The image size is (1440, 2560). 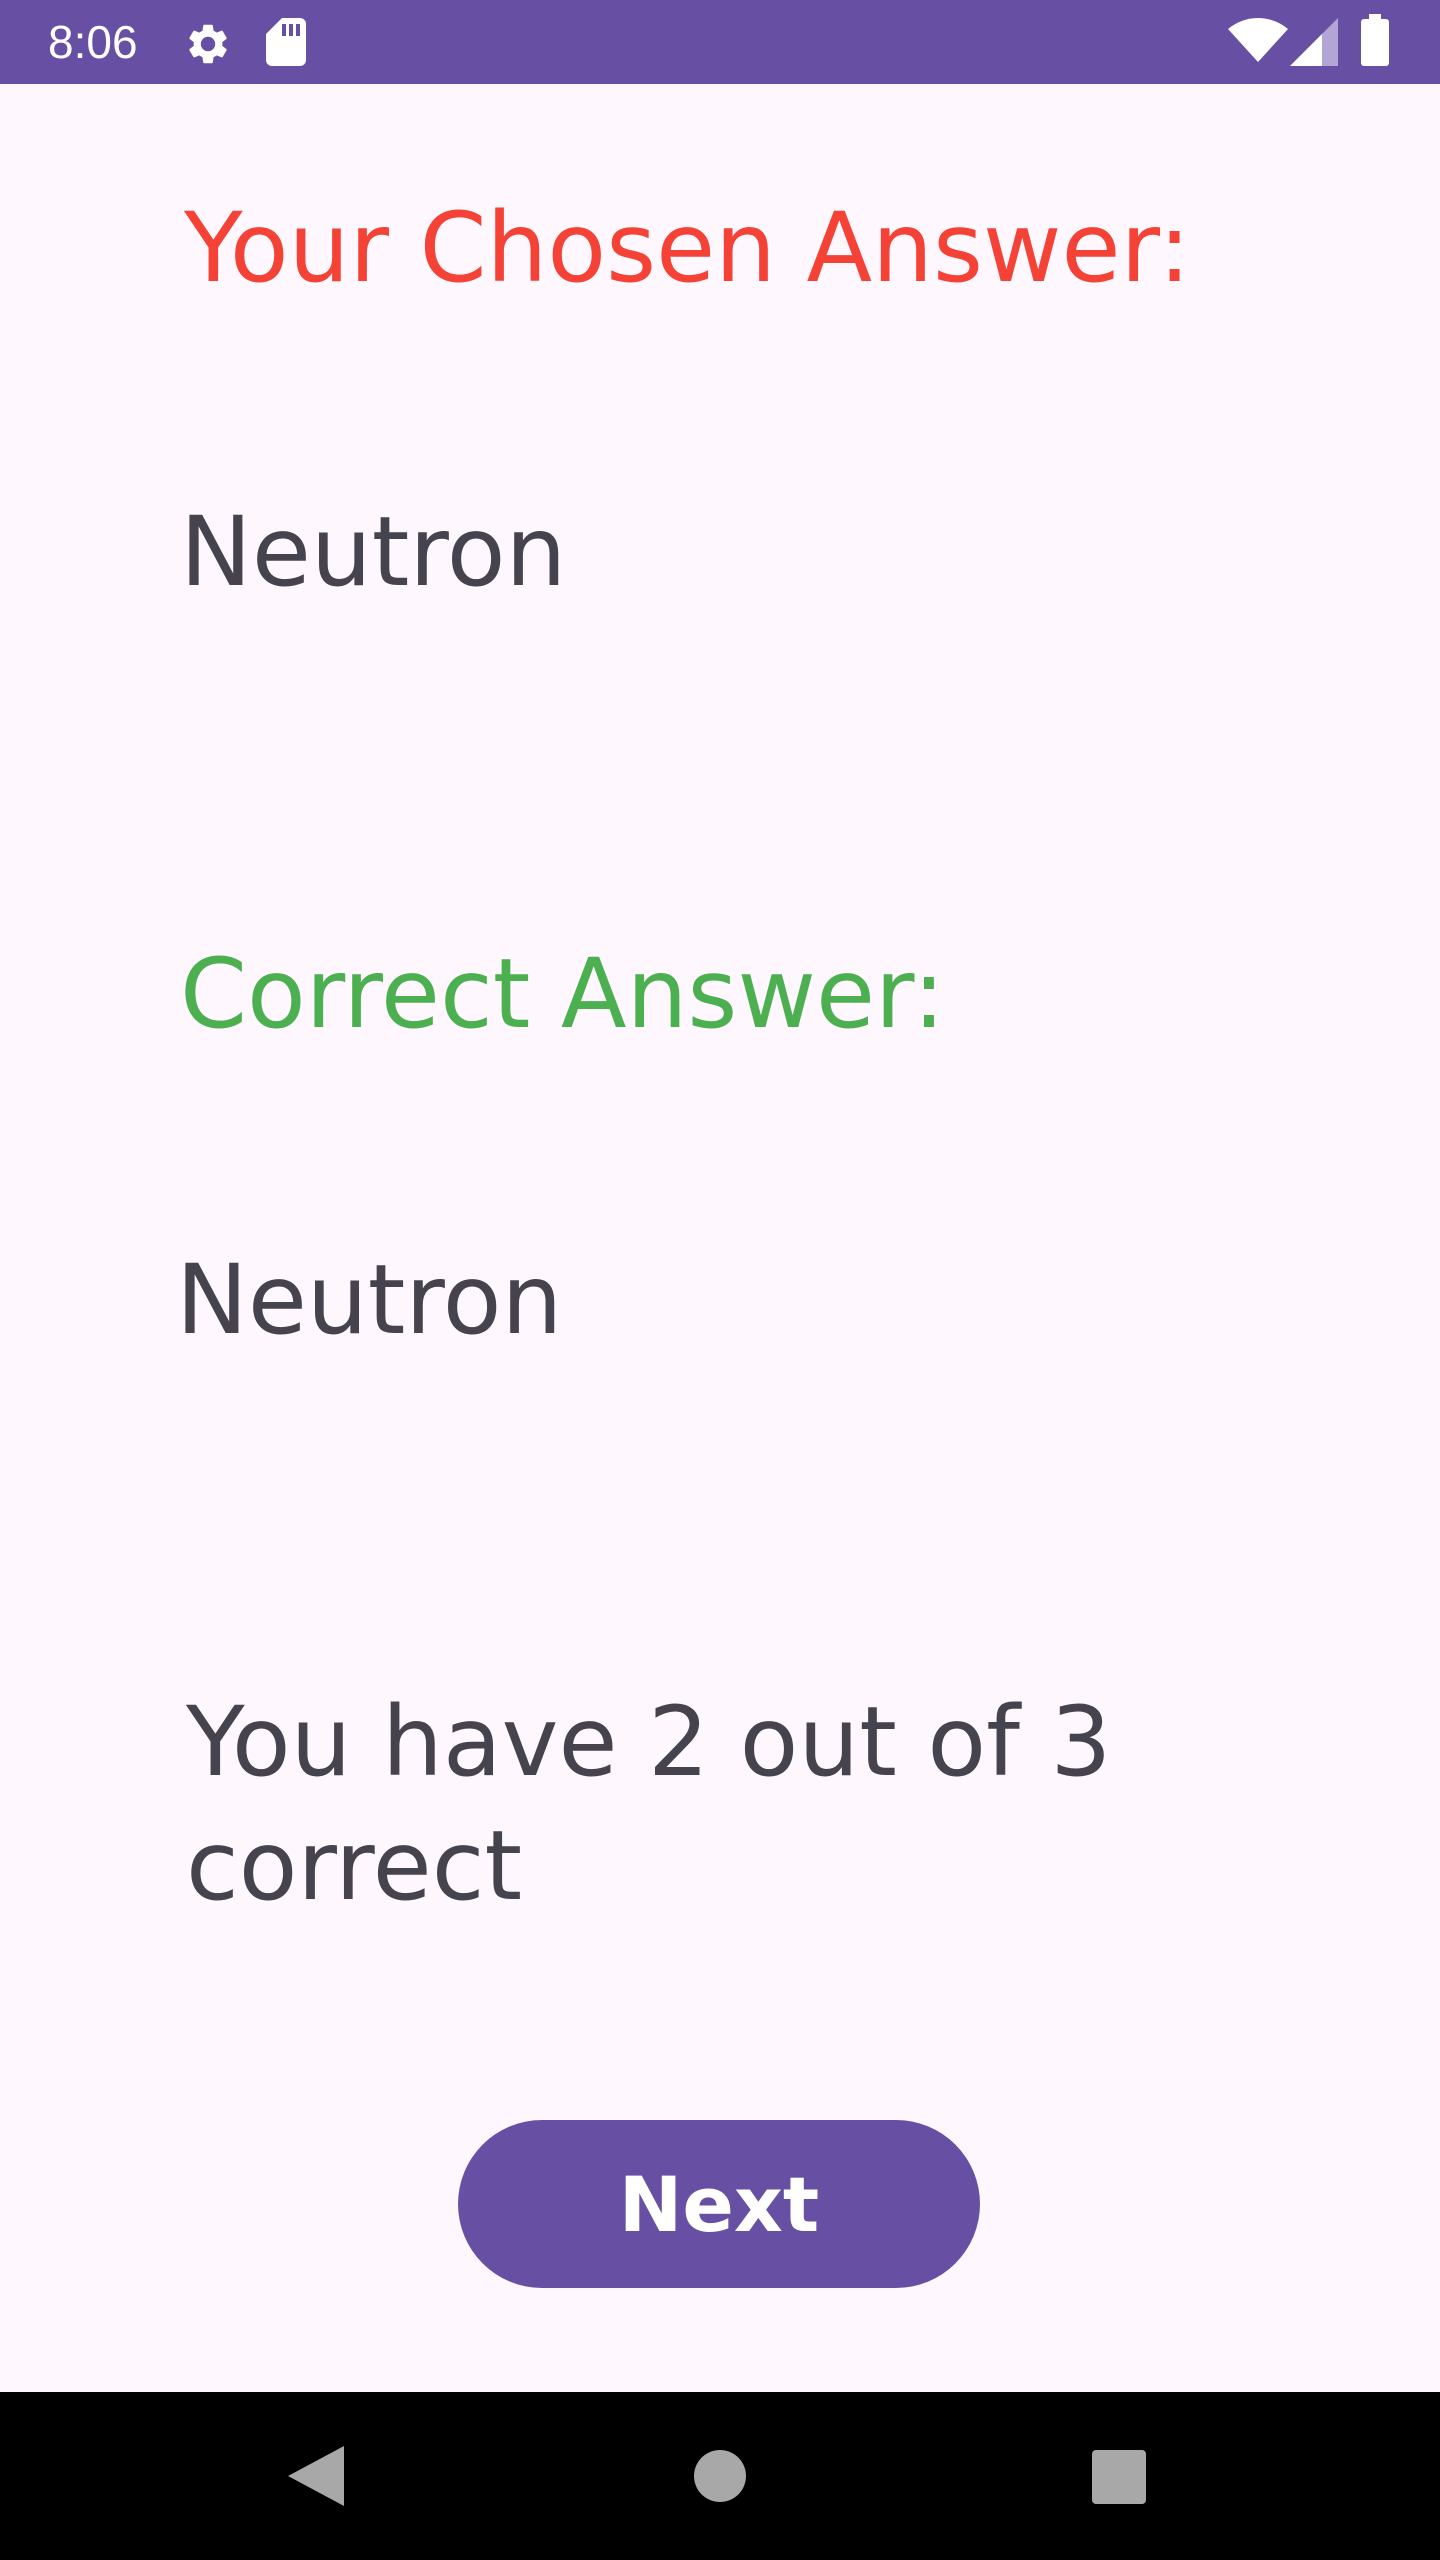 I want to click on home-icon, so click(x=720, y=2476).